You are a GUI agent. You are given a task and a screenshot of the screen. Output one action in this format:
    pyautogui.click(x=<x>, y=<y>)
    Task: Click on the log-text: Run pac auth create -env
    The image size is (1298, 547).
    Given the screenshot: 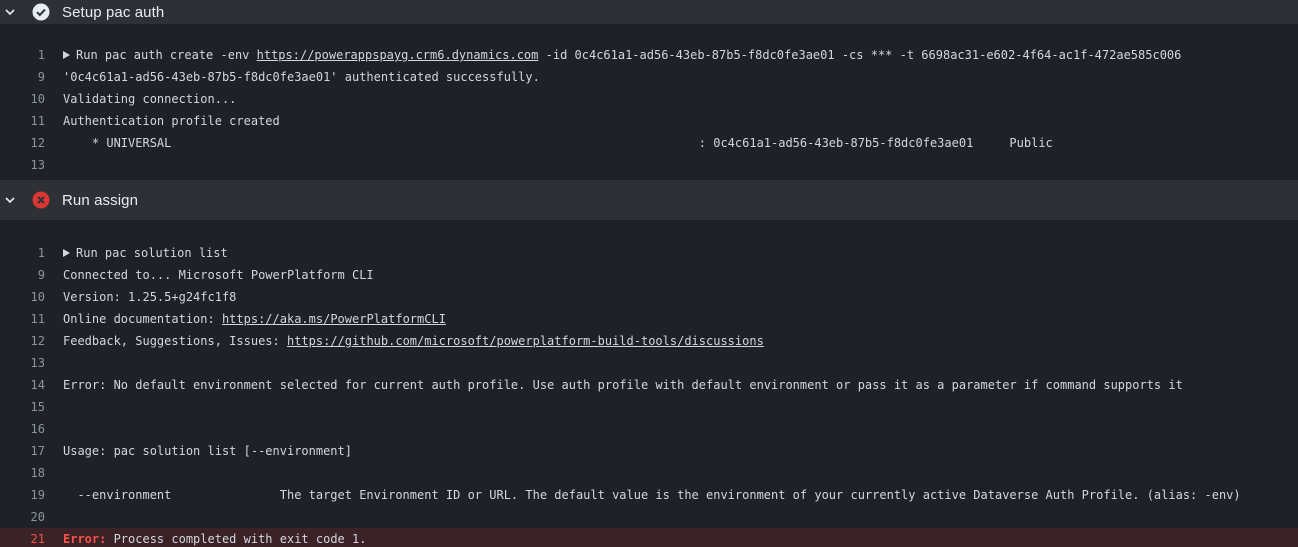 What is the action you would take?
    pyautogui.click(x=166, y=55)
    